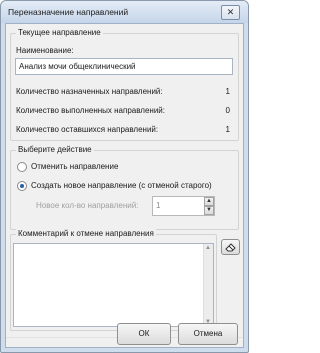 This screenshot has height=353, width=320. What do you see at coordinates (227, 91) in the screenshot?
I see `assigned-count-value: 1` at bounding box center [227, 91].